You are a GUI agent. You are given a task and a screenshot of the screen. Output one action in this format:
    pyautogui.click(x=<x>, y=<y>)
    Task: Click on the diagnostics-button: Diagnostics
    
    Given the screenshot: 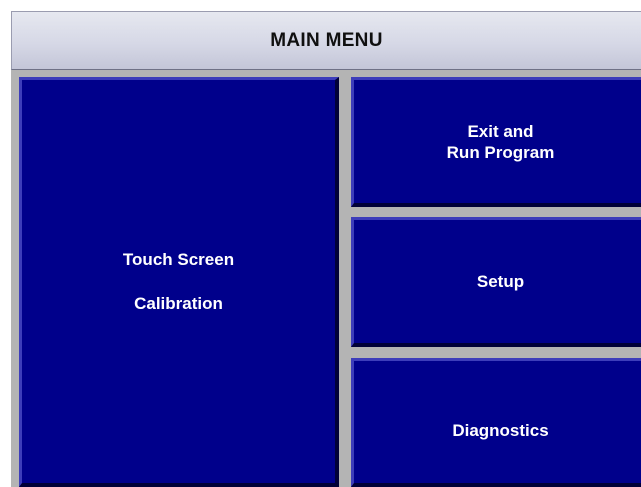 What is the action you would take?
    pyautogui.click(x=496, y=422)
    